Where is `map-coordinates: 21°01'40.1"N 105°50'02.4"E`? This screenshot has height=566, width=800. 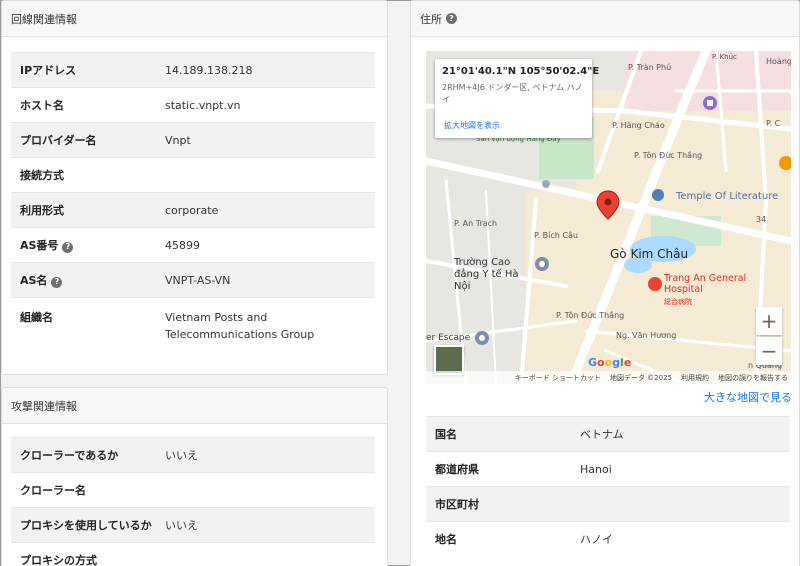 map-coordinates: 21°01'40.1"N 105°50'02.4"E is located at coordinates (521, 71).